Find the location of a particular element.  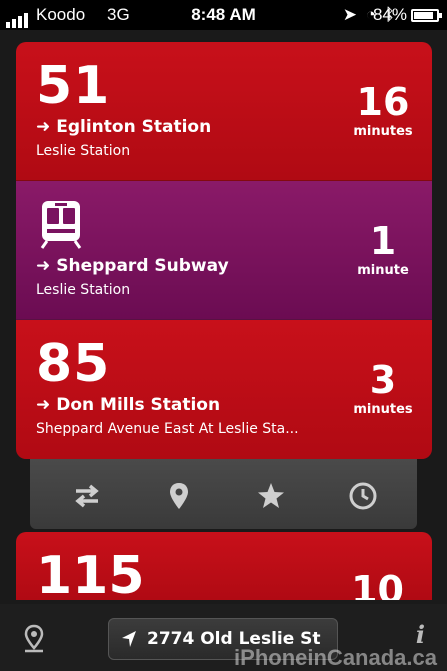

location-arrow-icon is located at coordinates (129, 639).